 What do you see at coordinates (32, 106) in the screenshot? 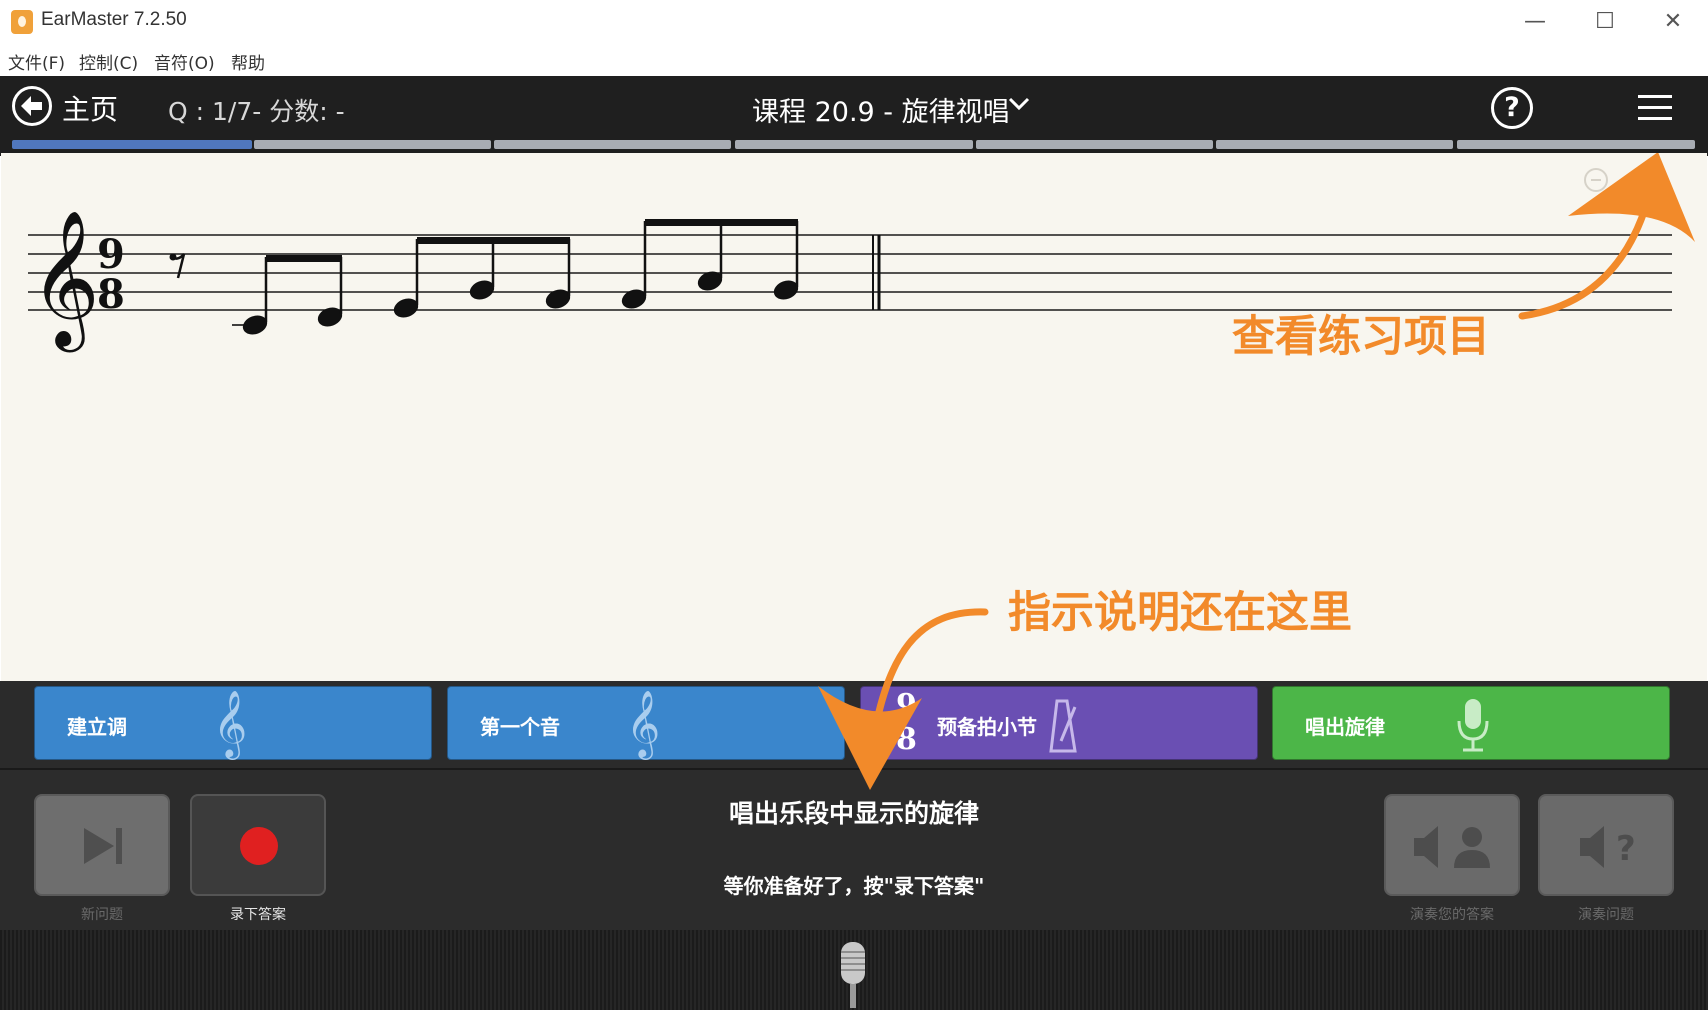
I see `back-arrow-icon` at bounding box center [32, 106].